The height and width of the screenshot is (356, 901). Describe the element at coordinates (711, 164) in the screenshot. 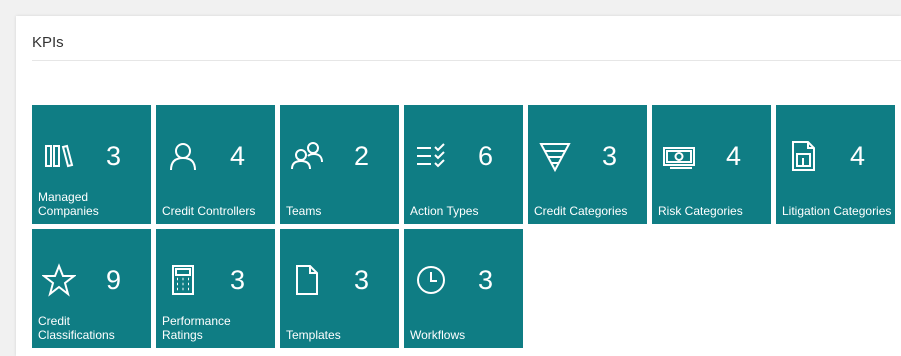

I see `tile-risk-categories: 4 Risk Categories` at that location.